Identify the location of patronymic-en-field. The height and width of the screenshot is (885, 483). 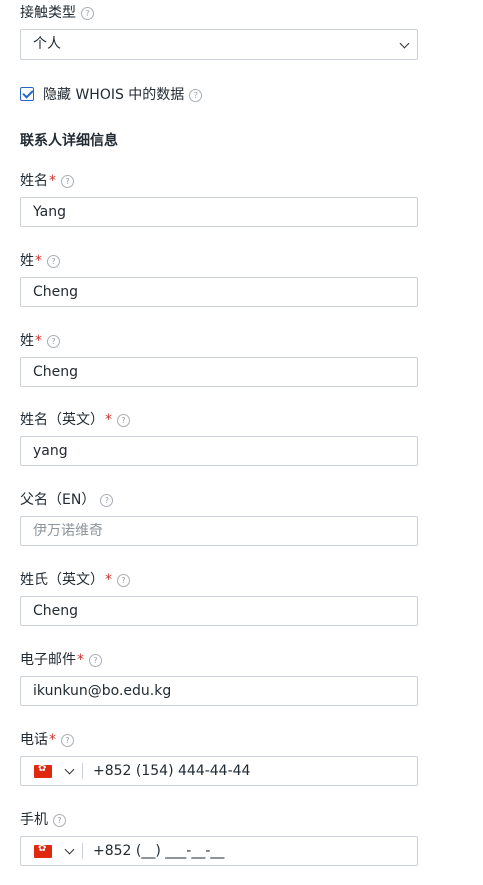
(219, 531).